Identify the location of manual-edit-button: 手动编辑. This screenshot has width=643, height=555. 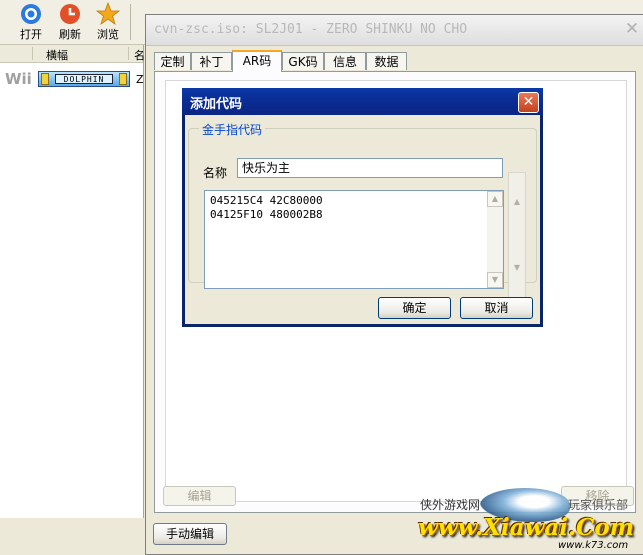
(190, 534).